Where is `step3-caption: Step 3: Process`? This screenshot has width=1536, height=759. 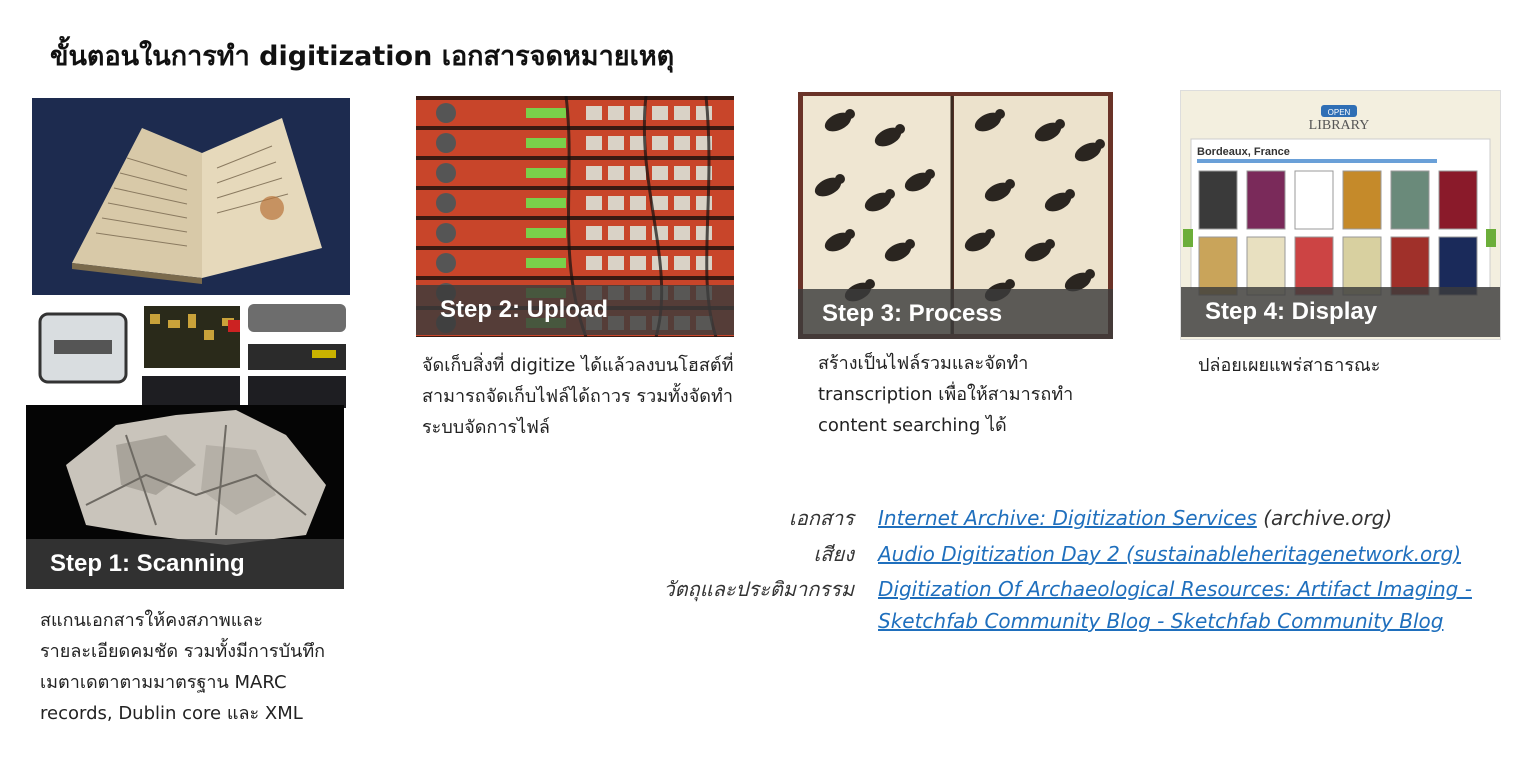
step3-caption: Step 3: Process is located at coordinates (955, 314).